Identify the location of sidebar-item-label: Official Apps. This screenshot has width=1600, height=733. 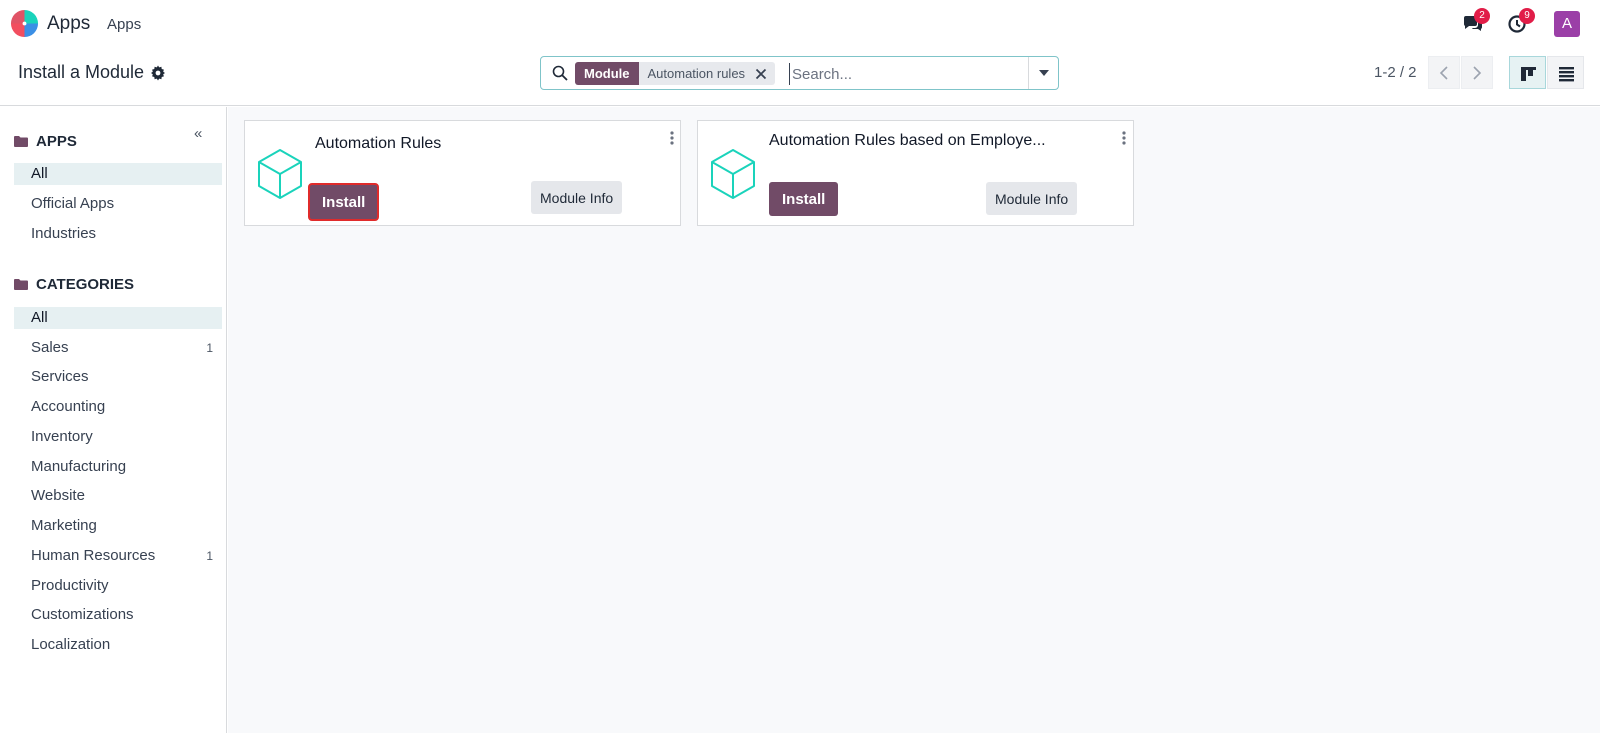
(73, 203).